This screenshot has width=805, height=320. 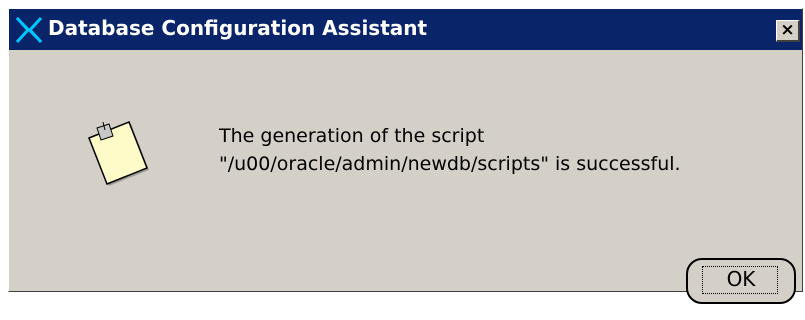 I want to click on close-button: ×, so click(x=788, y=31).